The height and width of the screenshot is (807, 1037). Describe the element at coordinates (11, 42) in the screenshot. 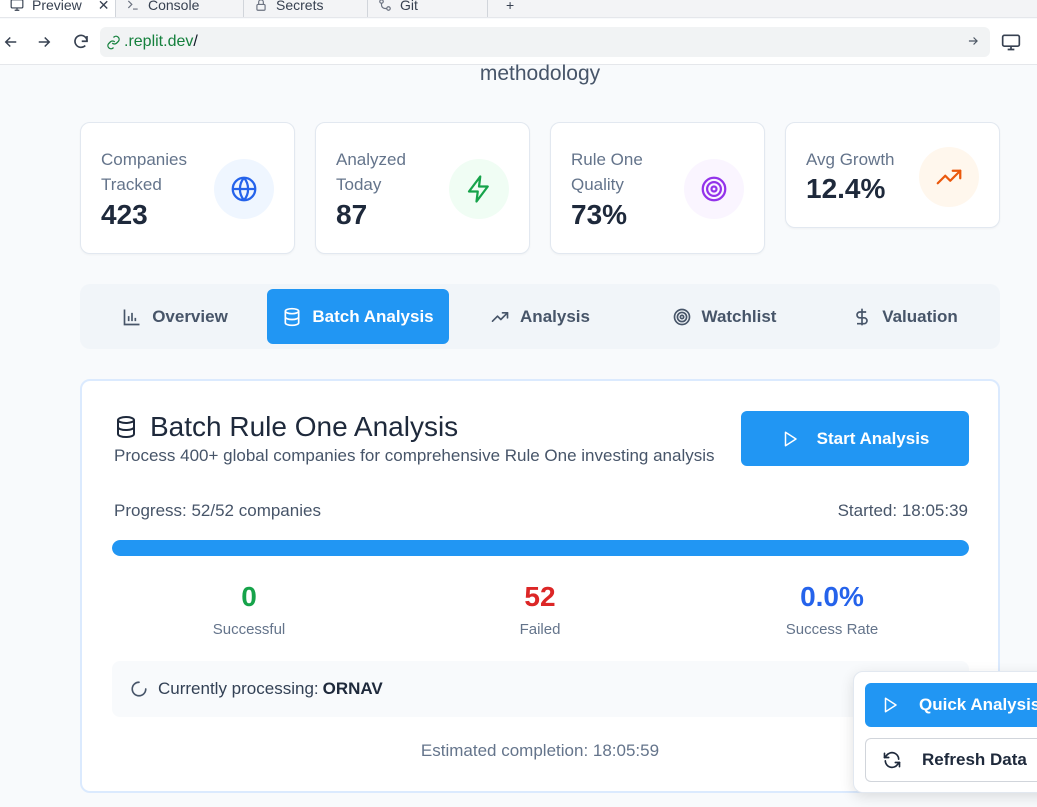

I see `back-button` at that location.